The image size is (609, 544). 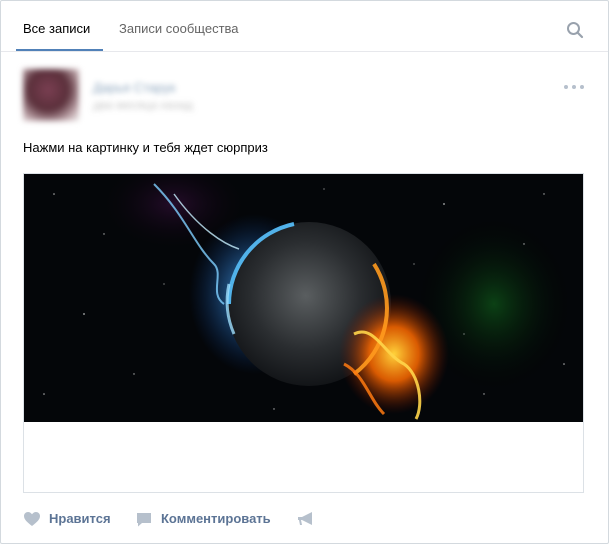 I want to click on like-label: Нравится, so click(x=80, y=518).